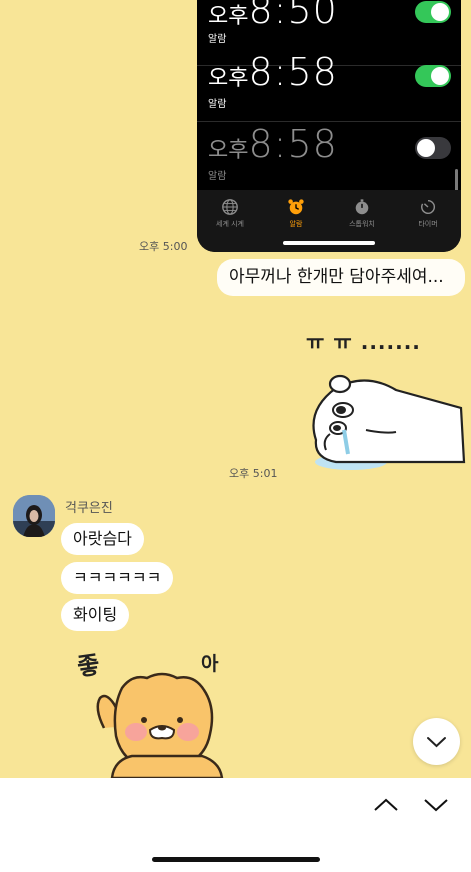 The image size is (471, 872). What do you see at coordinates (89, 508) in the screenshot?
I see `sender-name: 걱쿠은진` at bounding box center [89, 508].